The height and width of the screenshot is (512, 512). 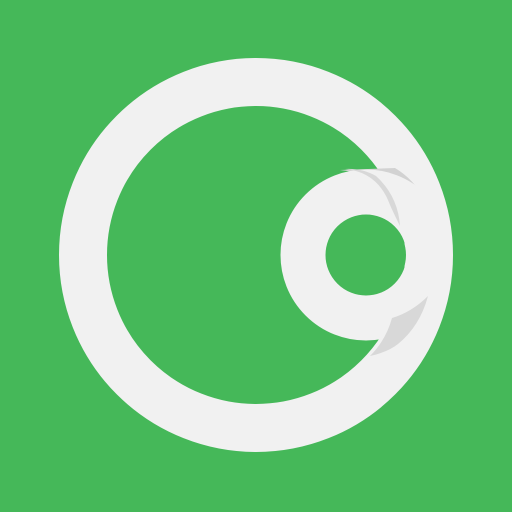 I want to click on inner-loop-hole, so click(x=366, y=255).